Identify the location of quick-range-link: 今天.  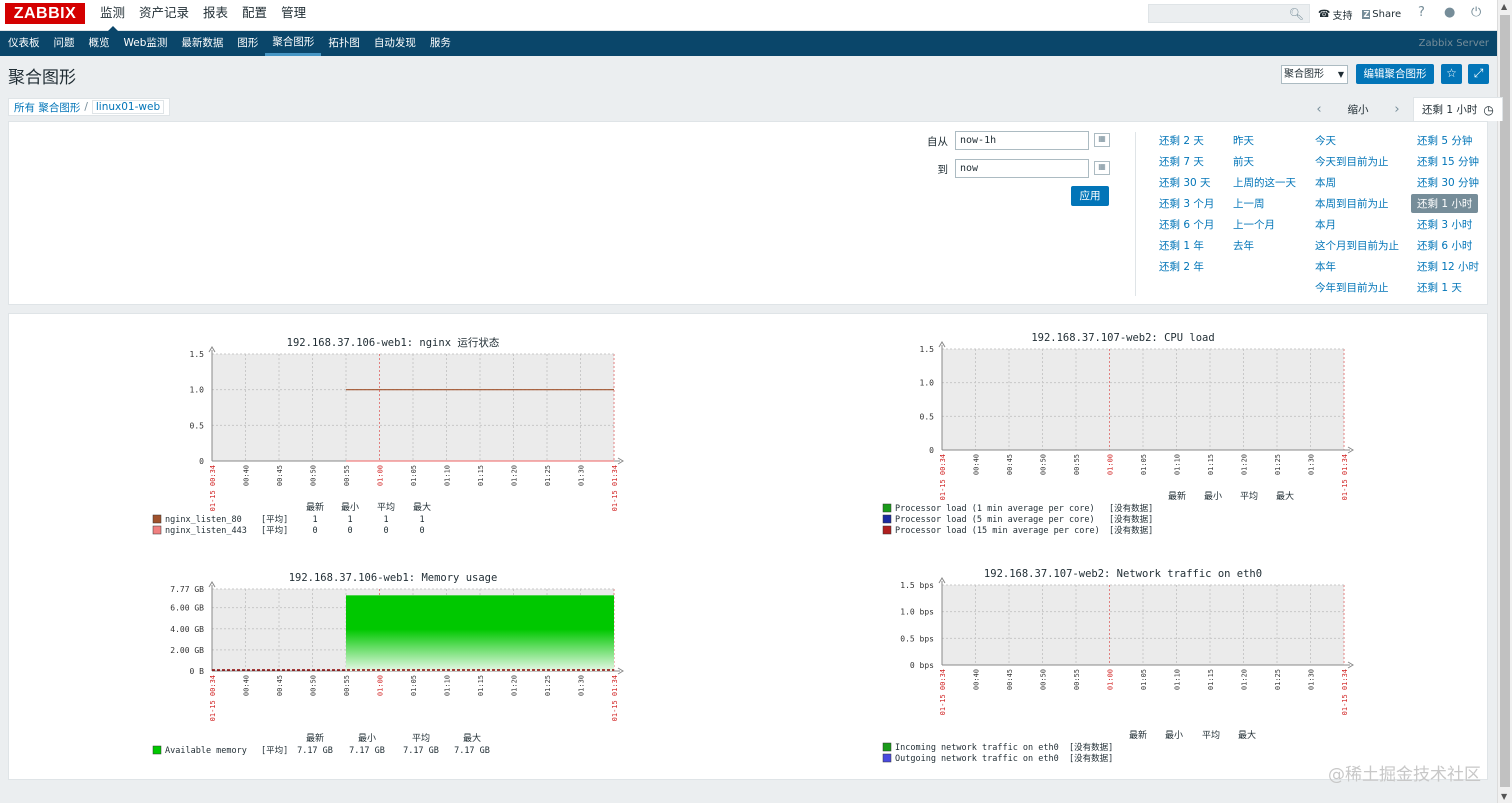
(1325, 140).